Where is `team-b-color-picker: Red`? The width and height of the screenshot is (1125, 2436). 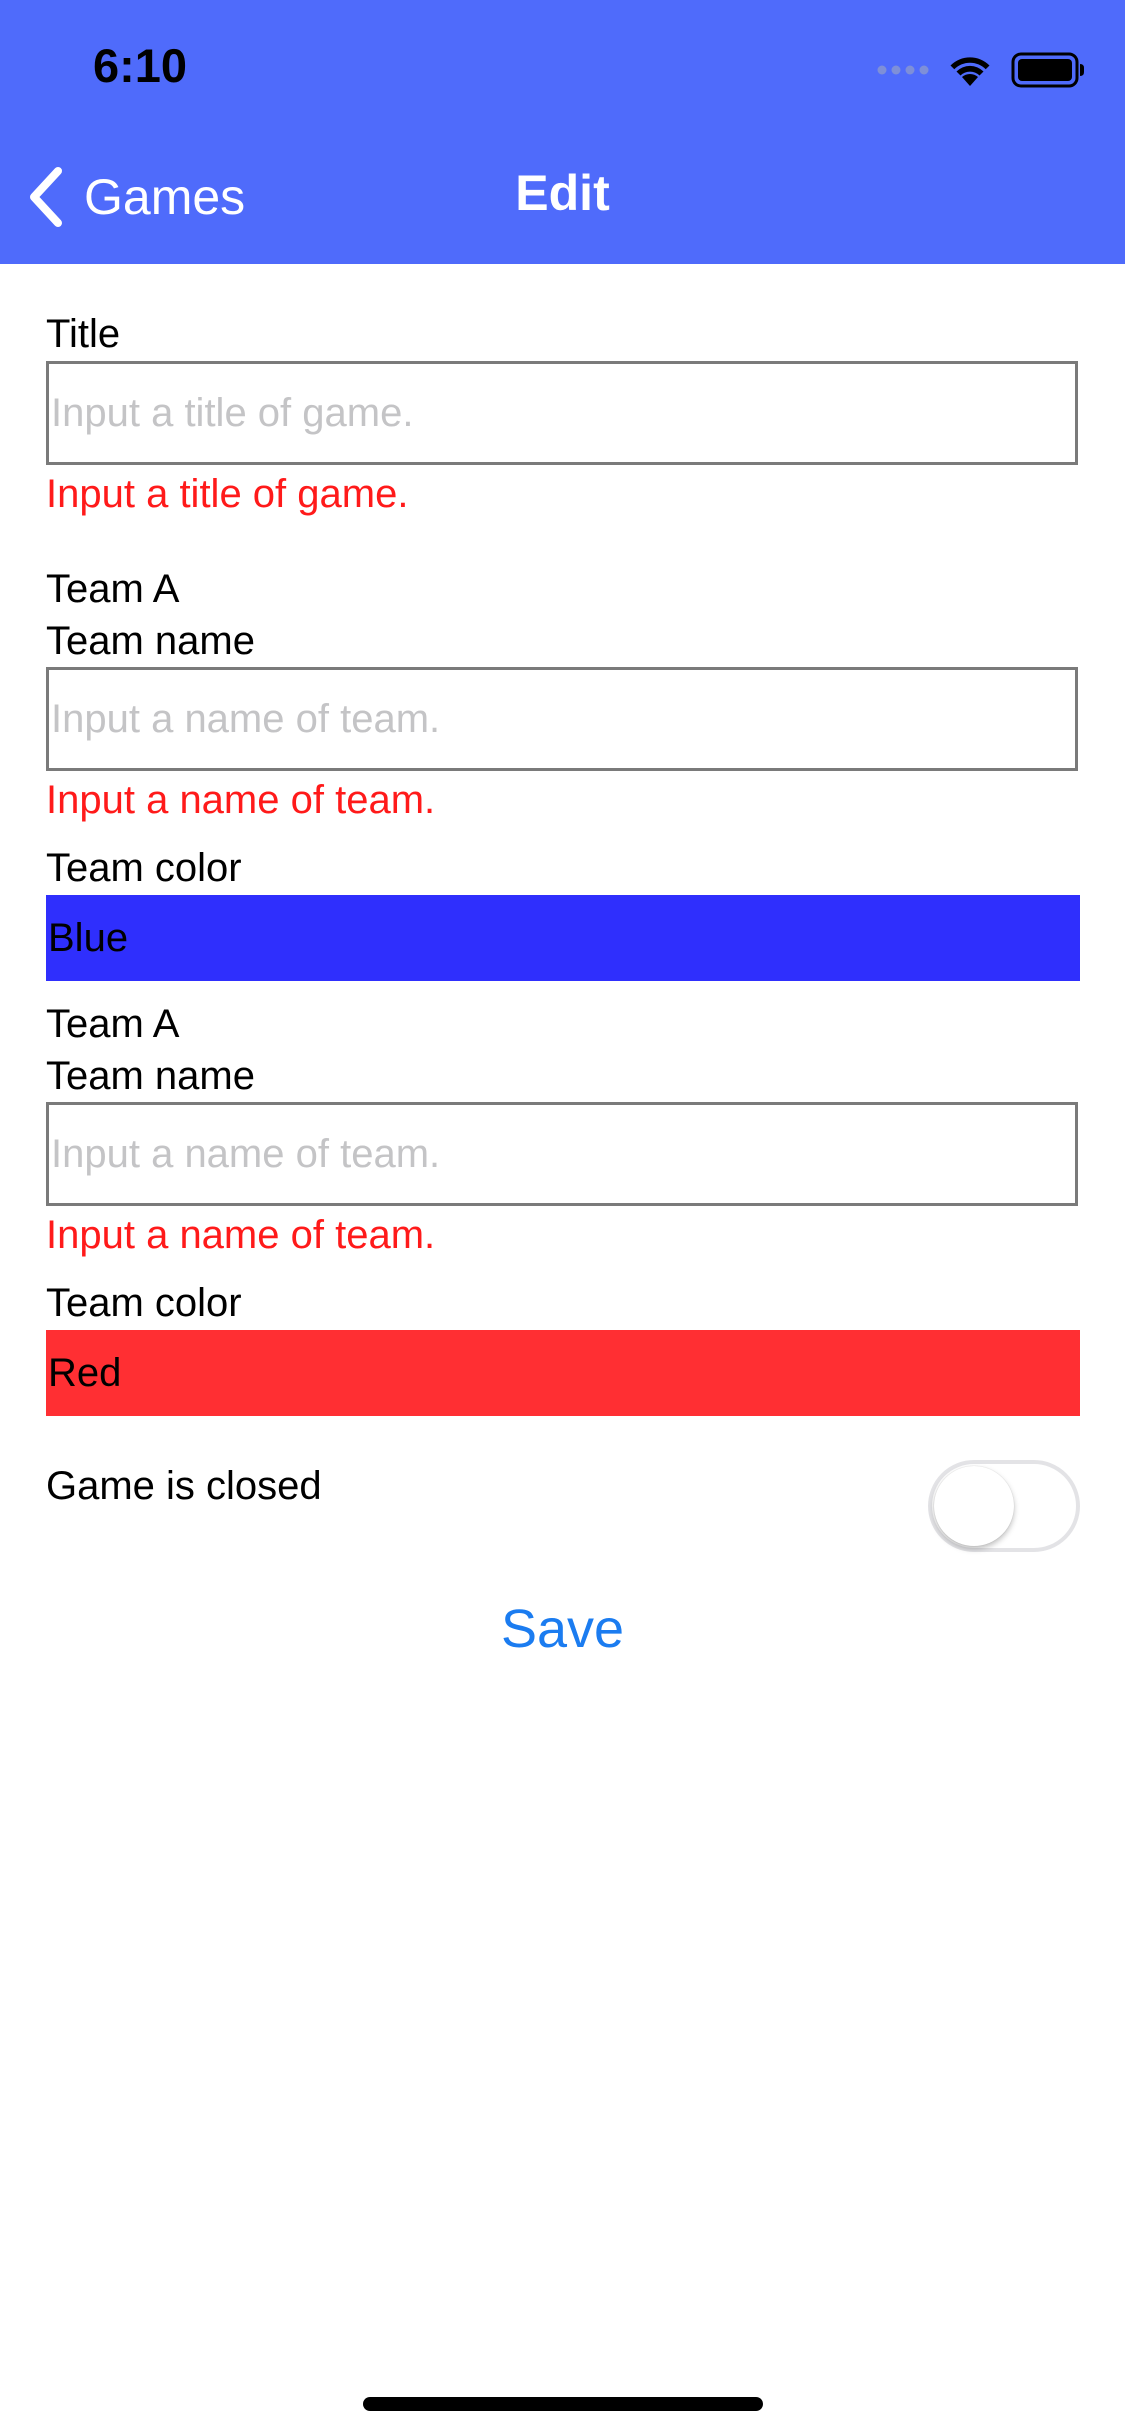
team-b-color-picker: Red is located at coordinates (563, 1373).